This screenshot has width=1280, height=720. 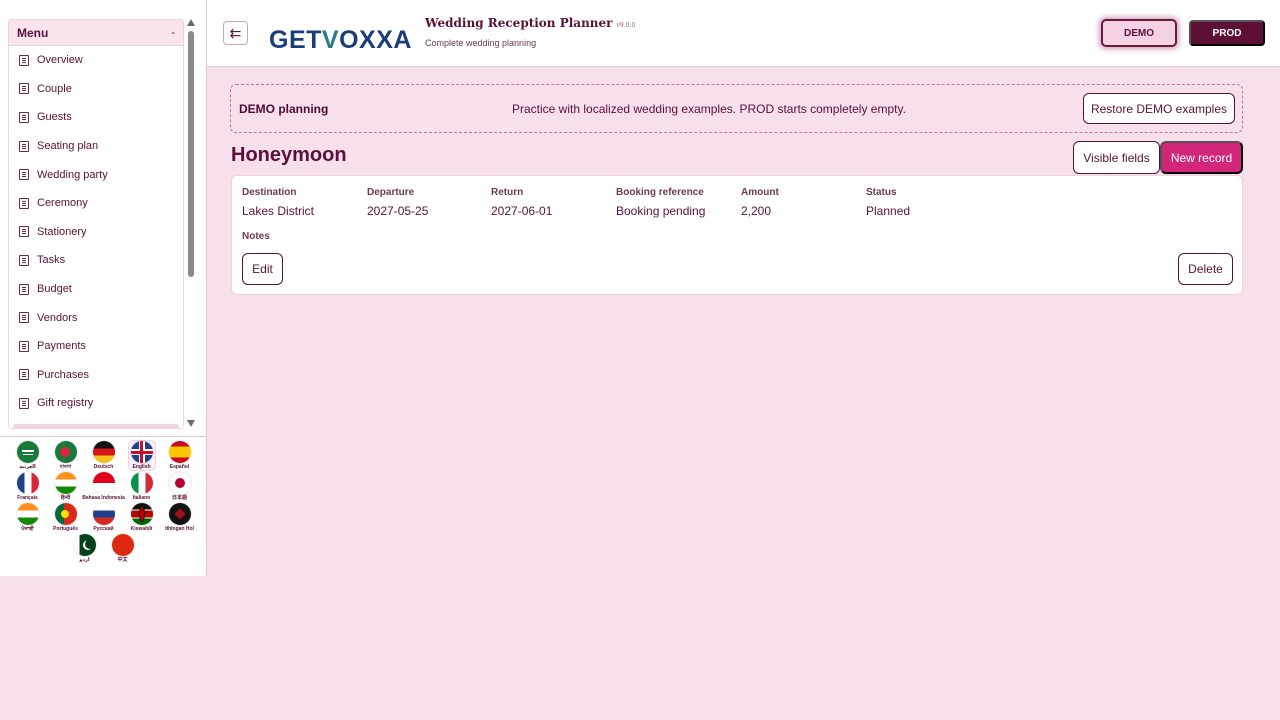 I want to click on field-label: Return, so click(x=507, y=192).